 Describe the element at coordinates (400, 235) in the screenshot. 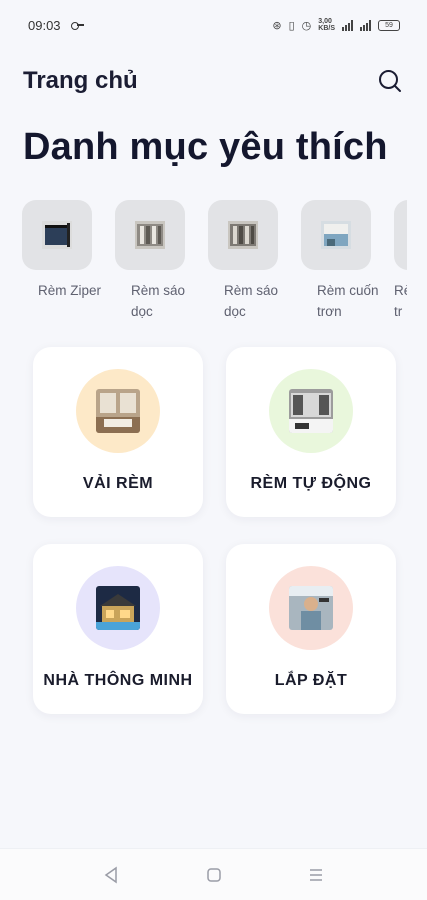

I see `blind-photo` at that location.